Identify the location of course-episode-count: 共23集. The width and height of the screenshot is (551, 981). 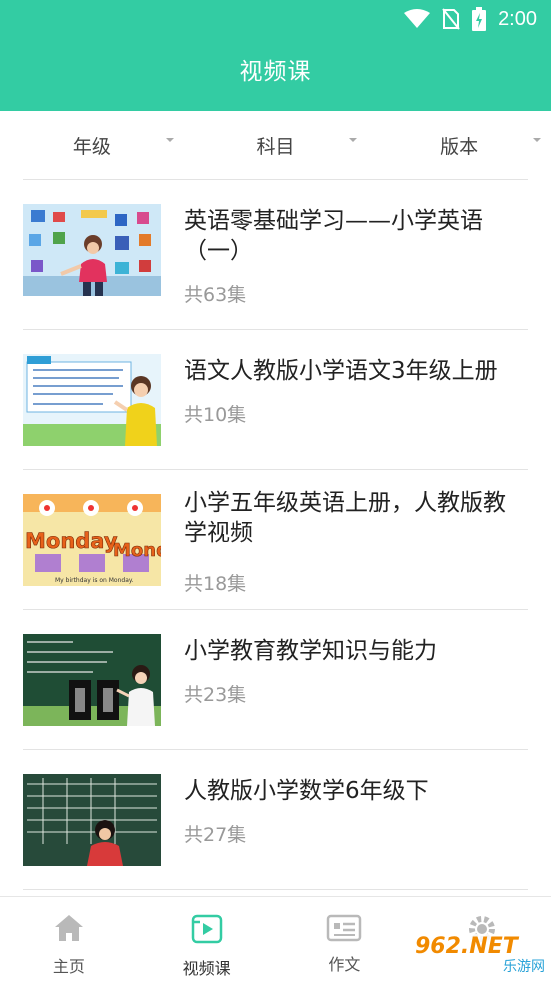
(215, 695).